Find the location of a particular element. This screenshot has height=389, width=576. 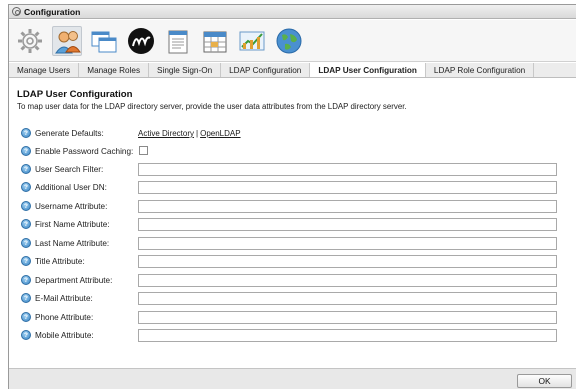

form-row: ? Department Attribute: is located at coordinates (80, 280).